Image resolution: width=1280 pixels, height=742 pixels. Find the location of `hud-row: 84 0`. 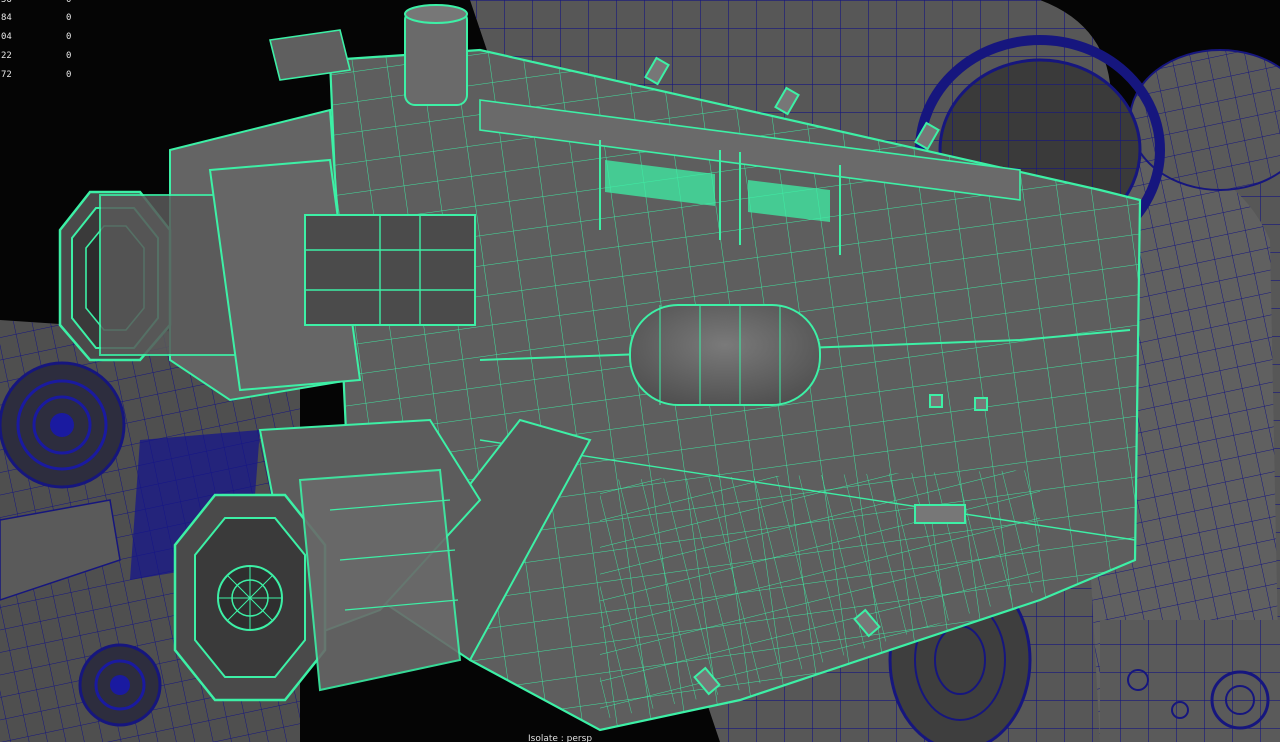

hud-row: 84 0 is located at coordinates (45, 19).